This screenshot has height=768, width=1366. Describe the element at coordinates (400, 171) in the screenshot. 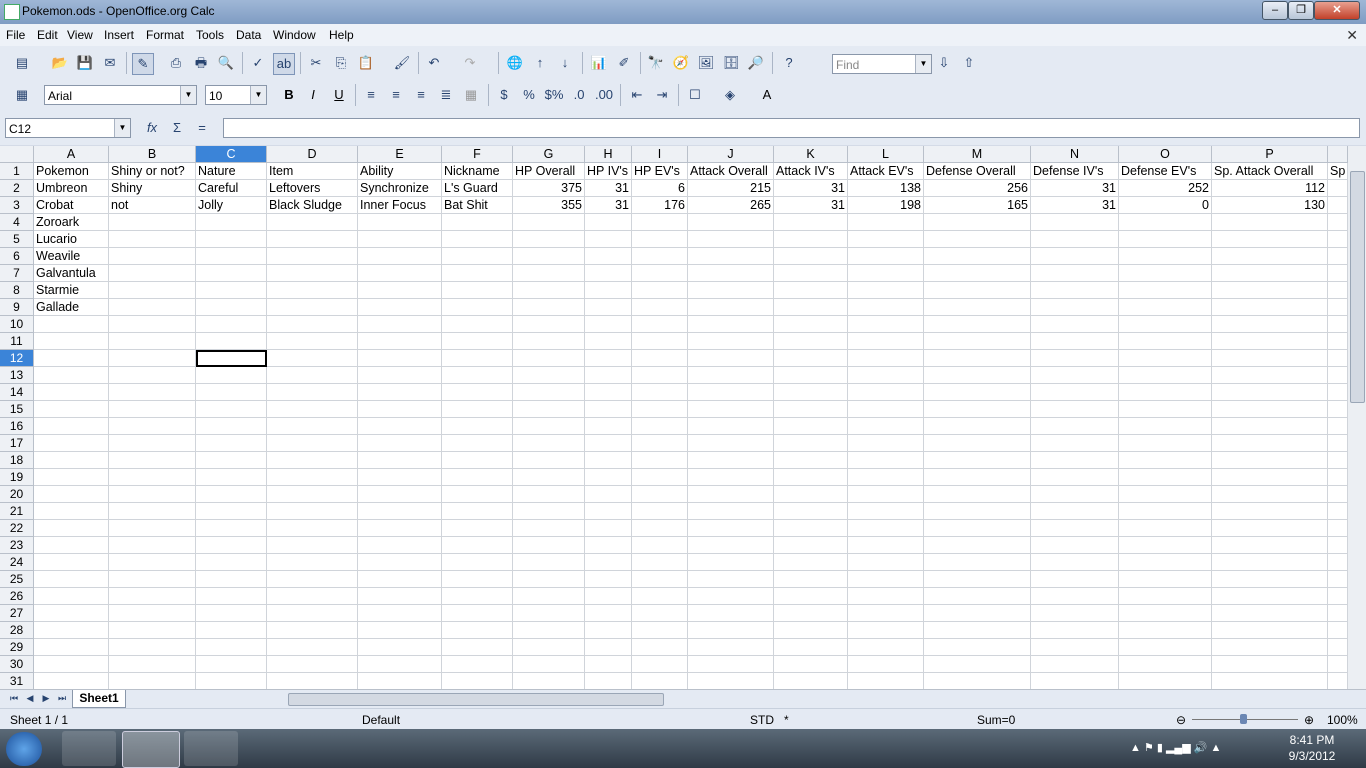

I see `cell: Ability` at that location.